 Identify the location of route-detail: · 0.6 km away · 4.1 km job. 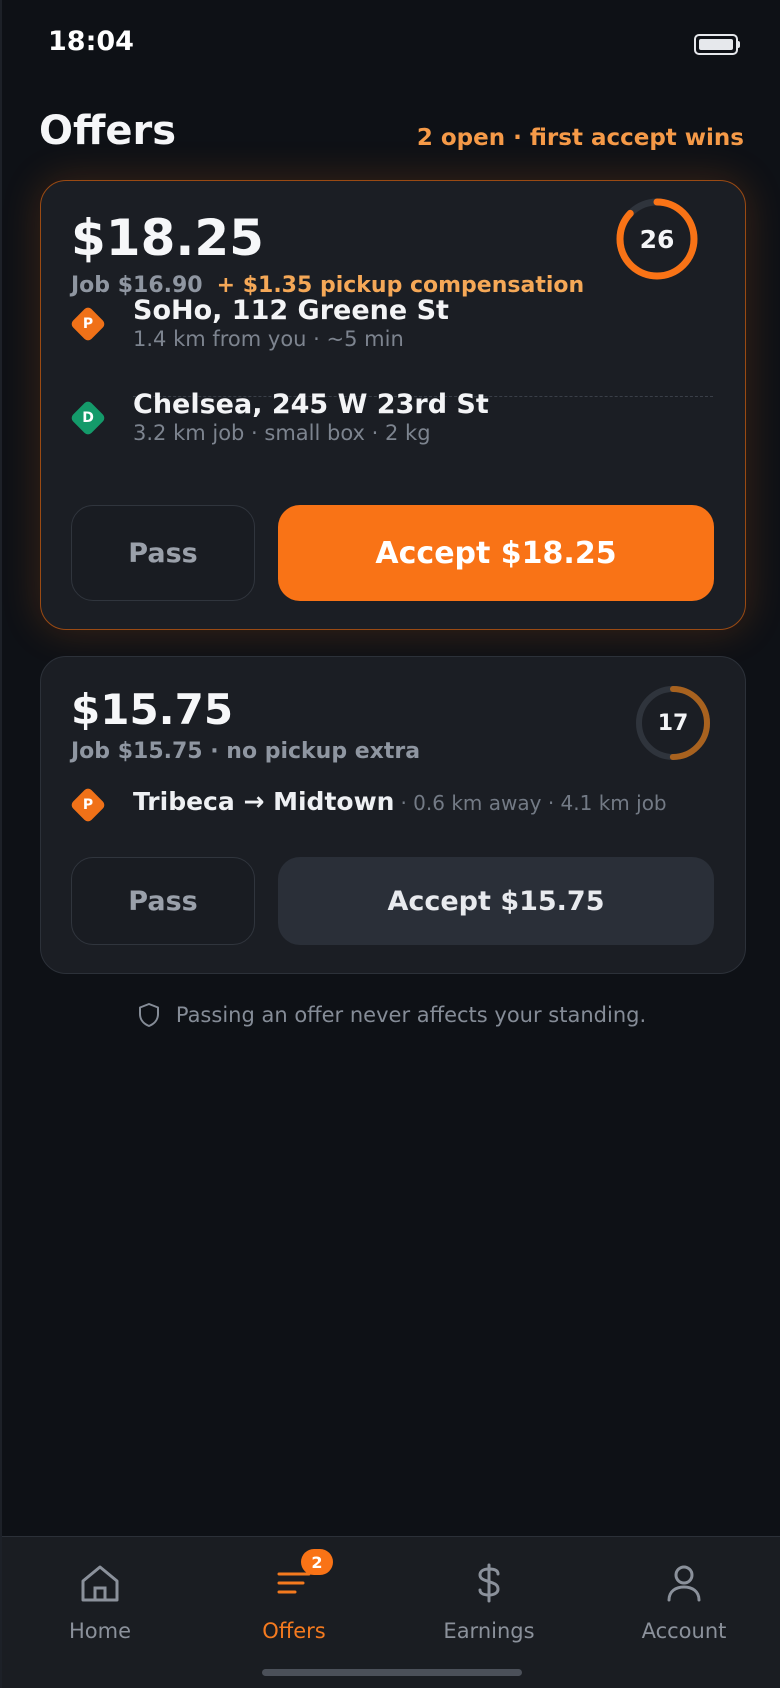
(533, 803).